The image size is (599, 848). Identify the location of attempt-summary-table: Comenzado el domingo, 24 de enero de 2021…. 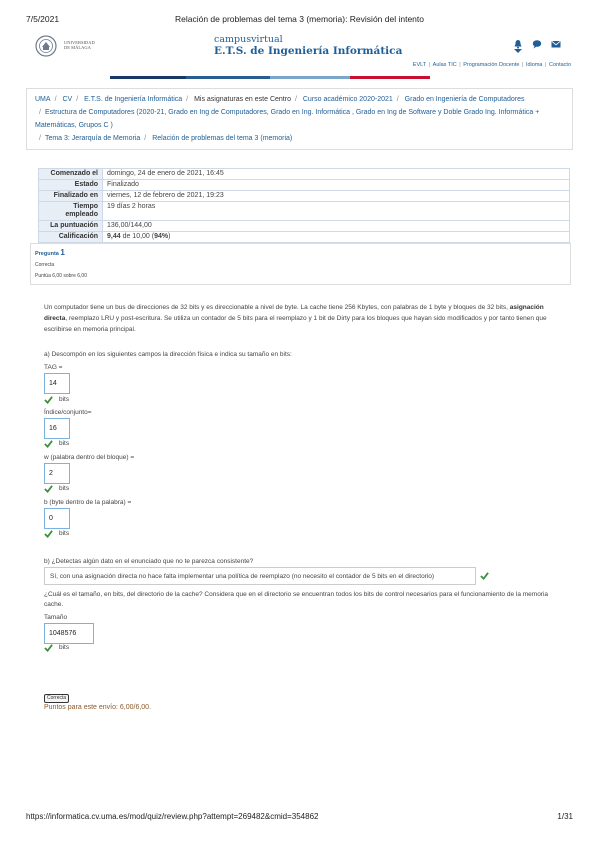
(304, 205).